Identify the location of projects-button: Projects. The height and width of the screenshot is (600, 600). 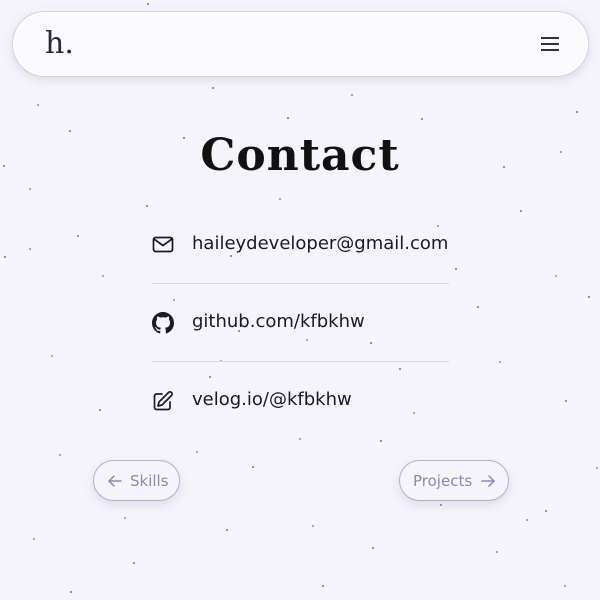
(454, 480).